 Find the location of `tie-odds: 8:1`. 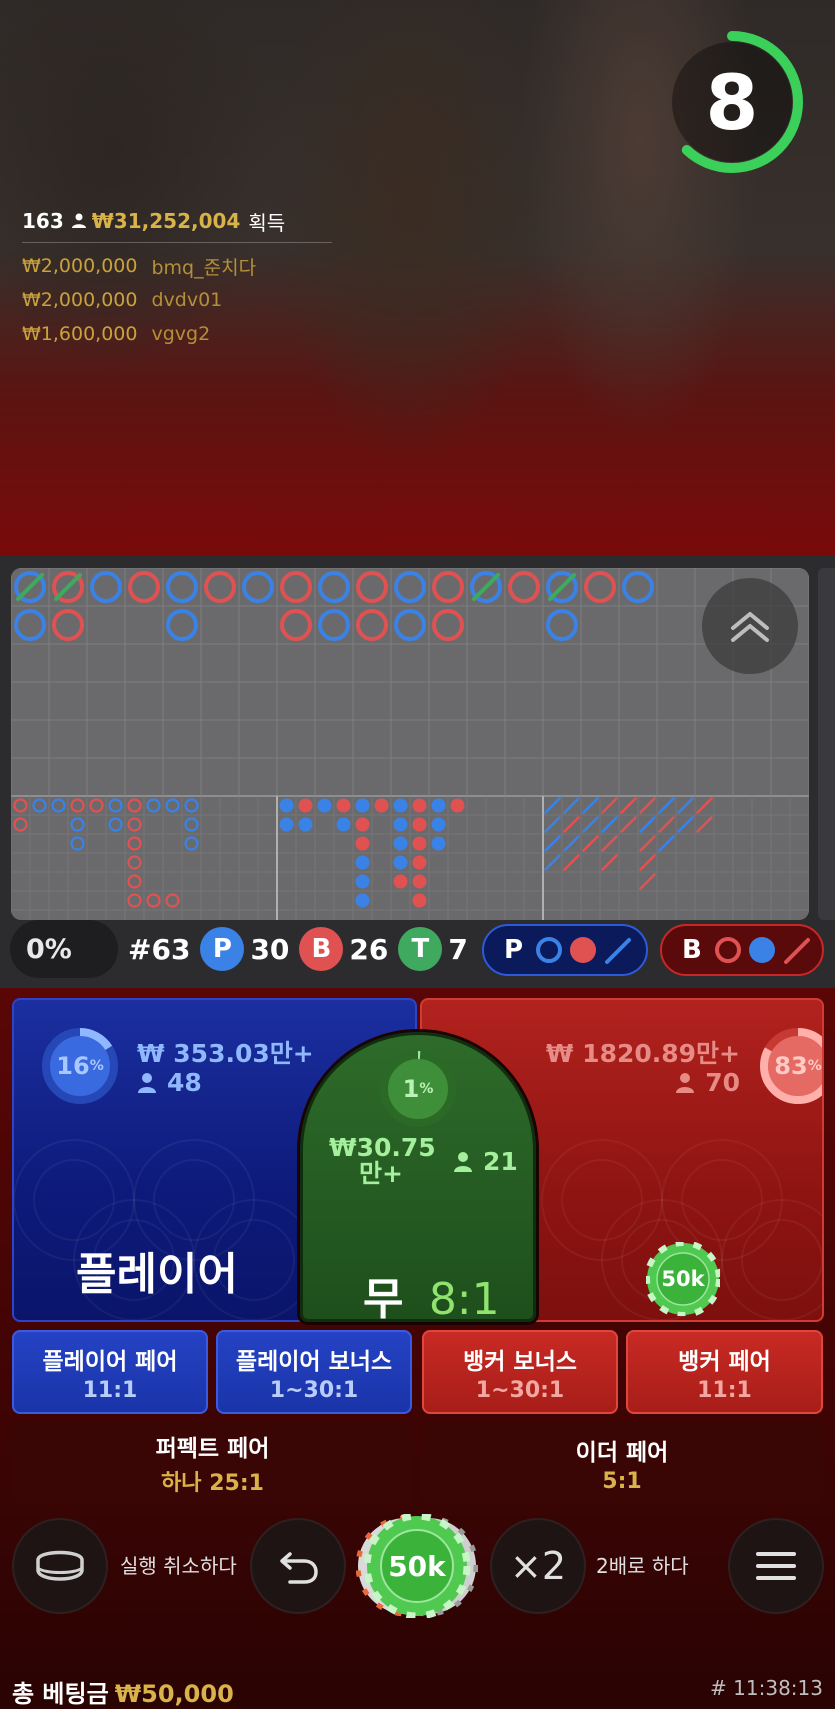

tie-odds: 8:1 is located at coordinates (464, 1298).